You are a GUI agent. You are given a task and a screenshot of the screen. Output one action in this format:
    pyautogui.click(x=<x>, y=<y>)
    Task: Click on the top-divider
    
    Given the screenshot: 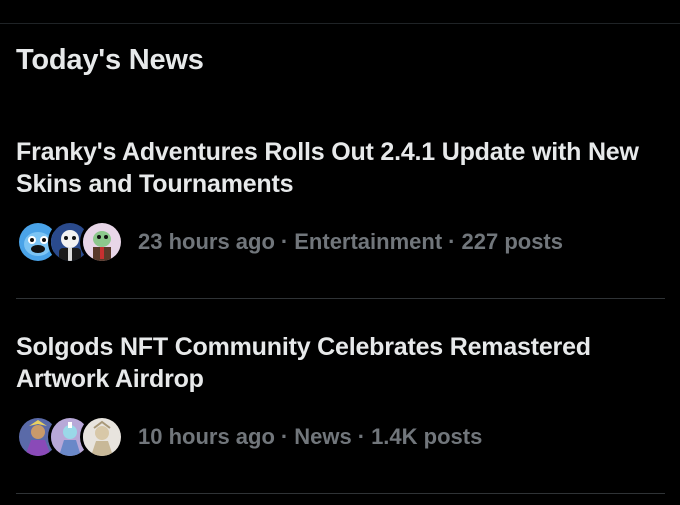 What is the action you would take?
    pyautogui.click(x=340, y=23)
    